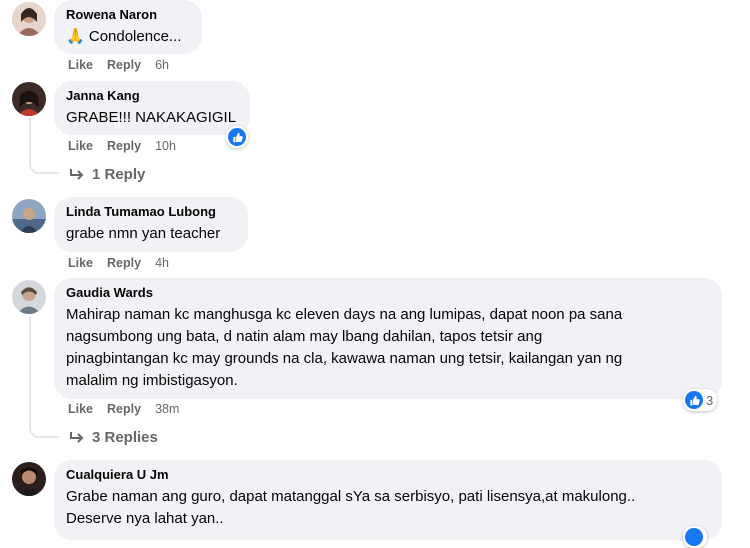  I want to click on comment-author: Janna Kang, so click(152, 96).